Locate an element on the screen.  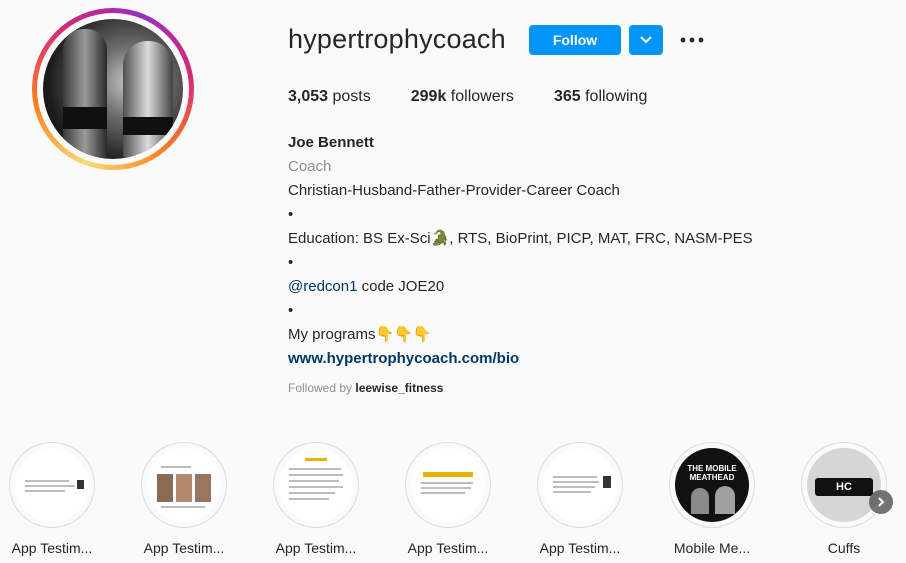
bio-sponsor-line: @redcon1 code JOE20 is located at coordinates (520, 287).